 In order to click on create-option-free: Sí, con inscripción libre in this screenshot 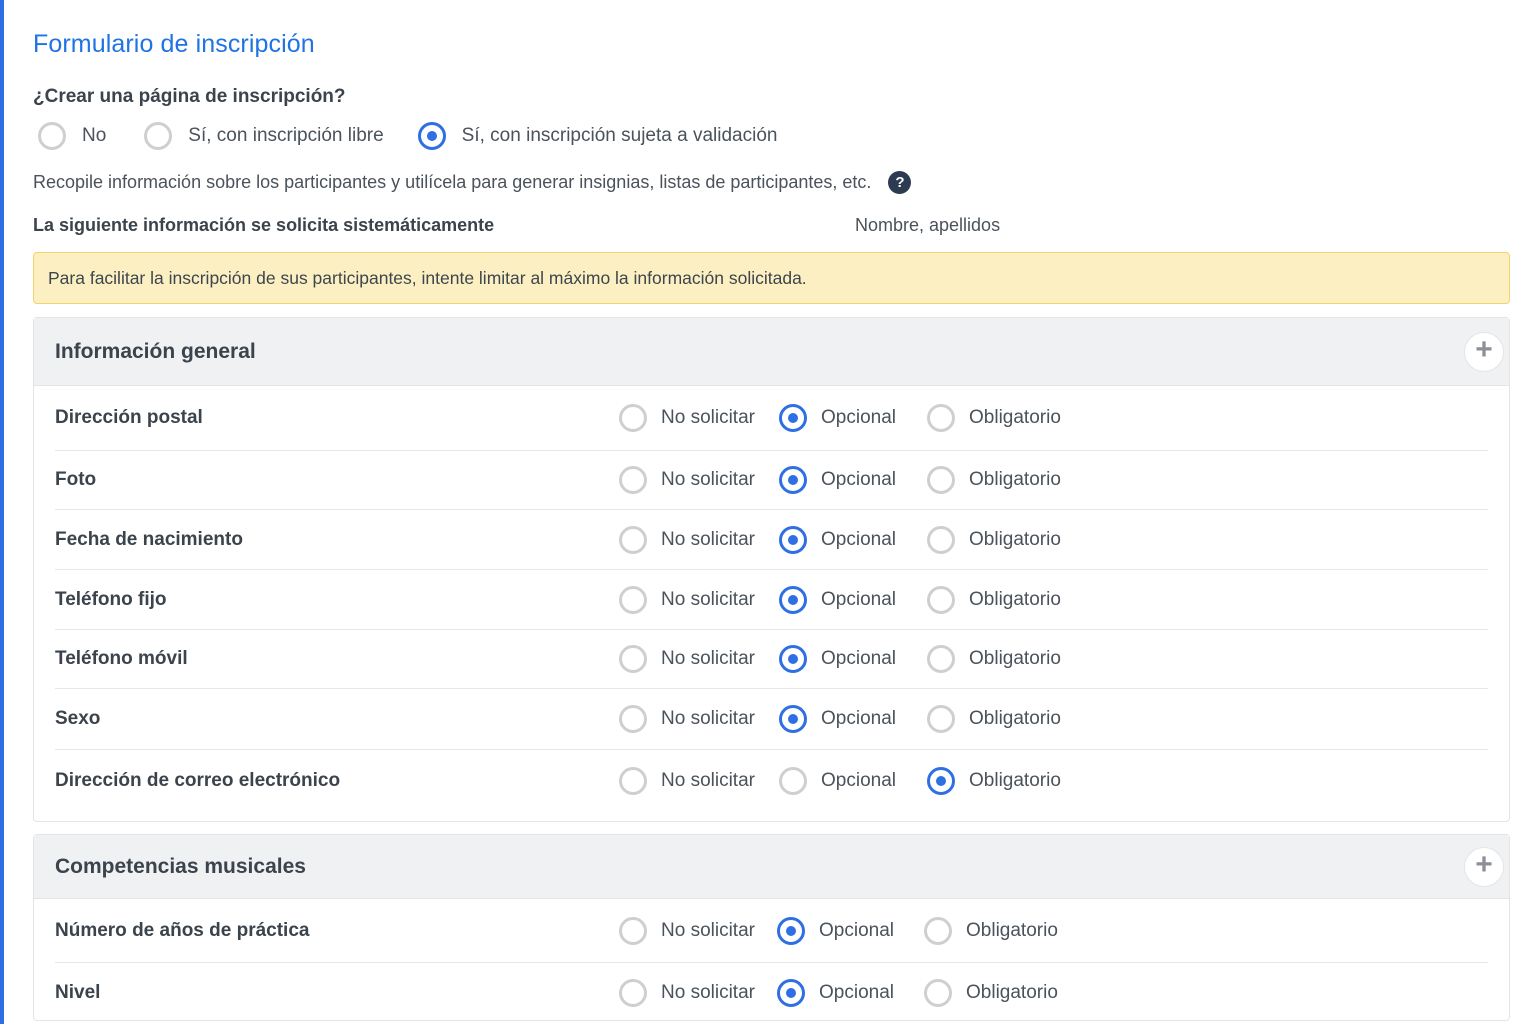, I will do `click(264, 136)`.